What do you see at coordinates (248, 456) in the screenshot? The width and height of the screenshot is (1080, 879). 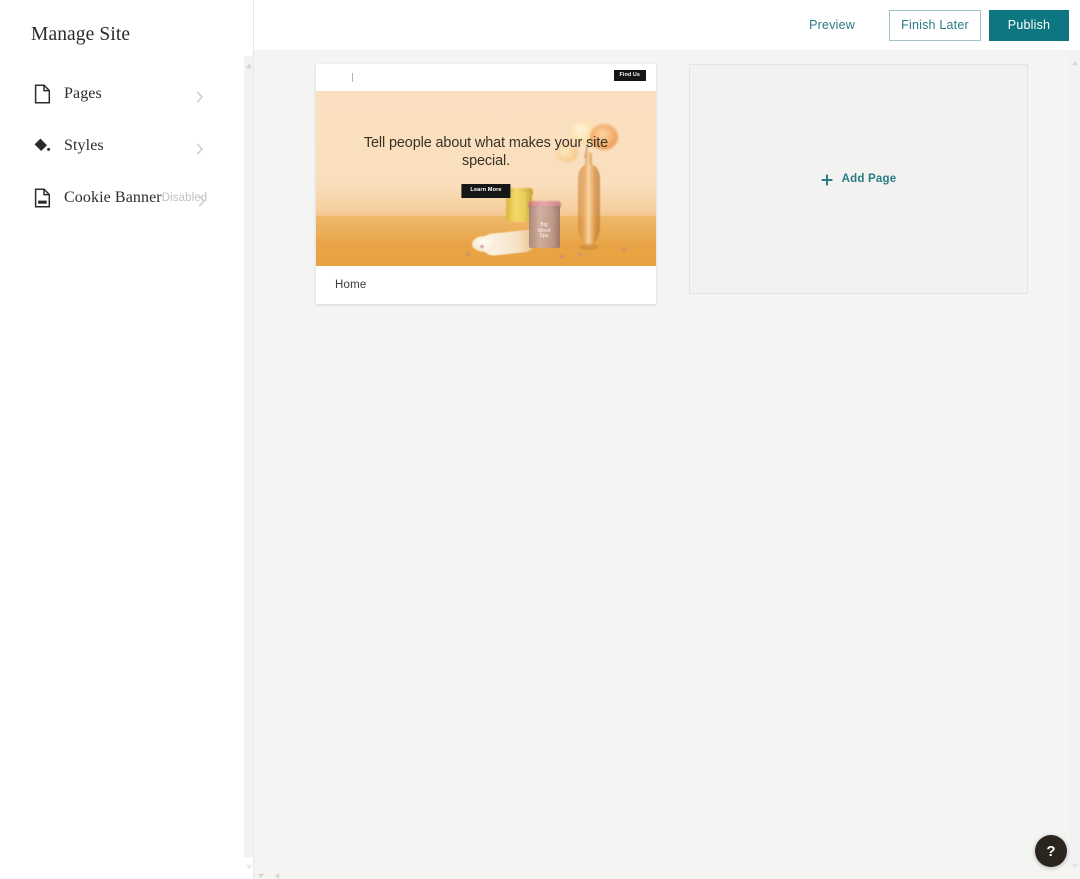 I see `scrollbar-track` at bounding box center [248, 456].